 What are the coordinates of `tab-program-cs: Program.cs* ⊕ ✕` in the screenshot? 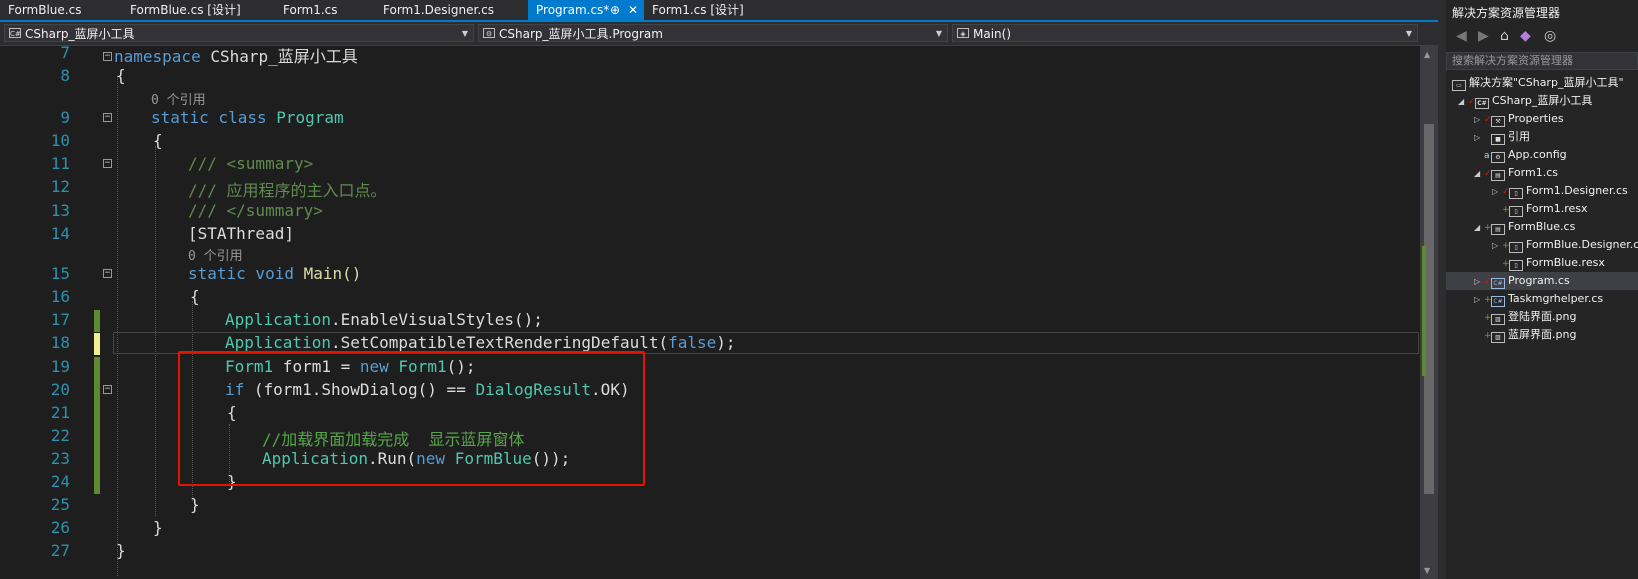 It's located at (586, 10).